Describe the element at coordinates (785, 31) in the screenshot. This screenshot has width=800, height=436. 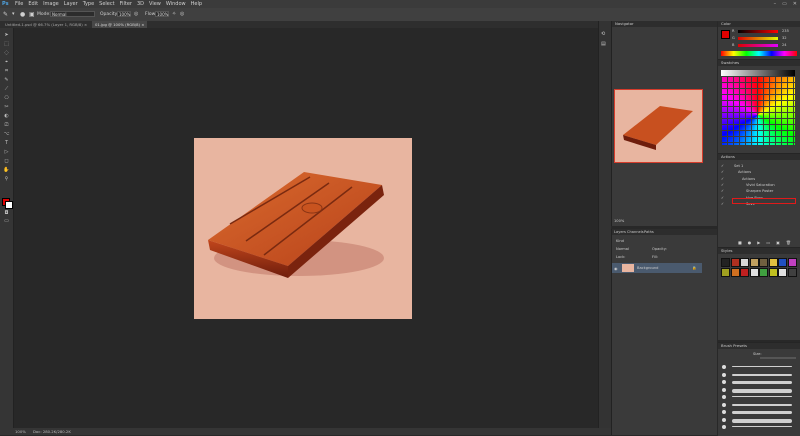
I see `red-value: 235` at that location.